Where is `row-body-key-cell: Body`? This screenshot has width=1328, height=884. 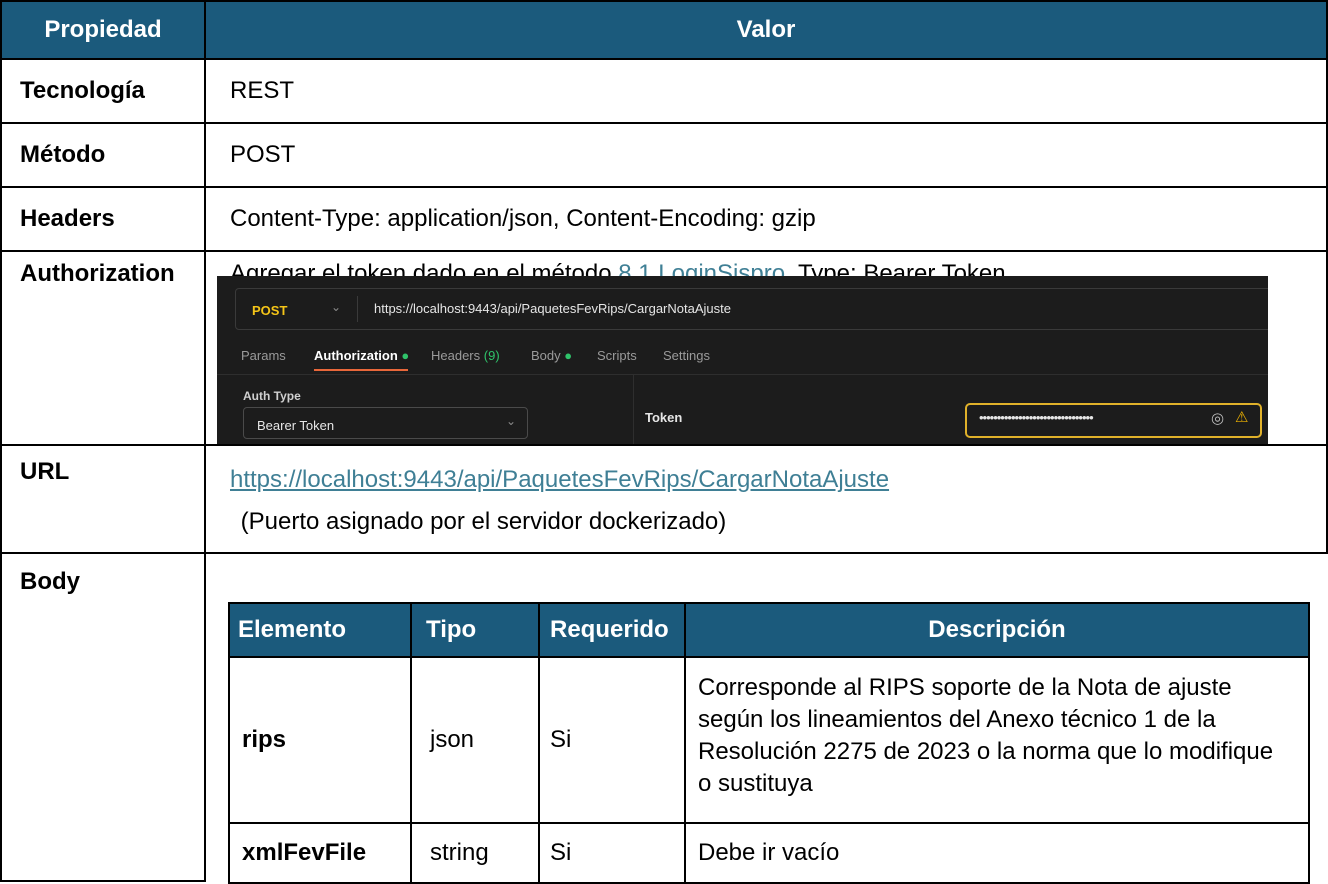
row-body-key-cell: Body is located at coordinates (103, 717).